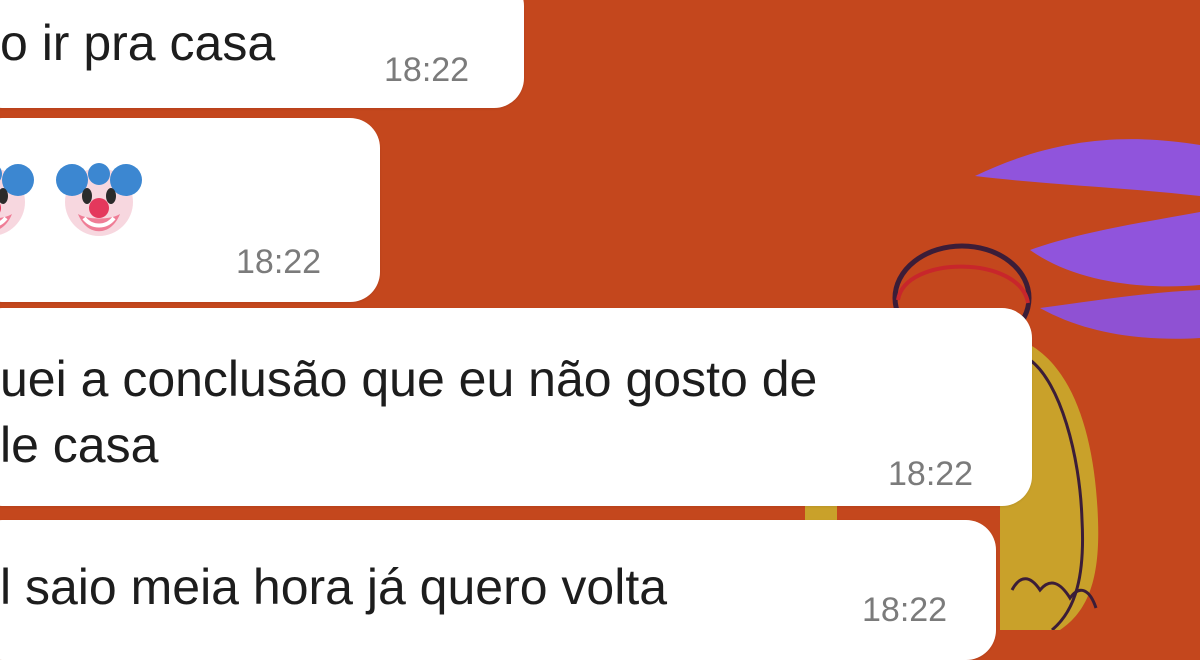 The width and height of the screenshot is (1200, 660). I want to click on message-bubble-1: o ir pra casa 18:22, so click(262, 54).